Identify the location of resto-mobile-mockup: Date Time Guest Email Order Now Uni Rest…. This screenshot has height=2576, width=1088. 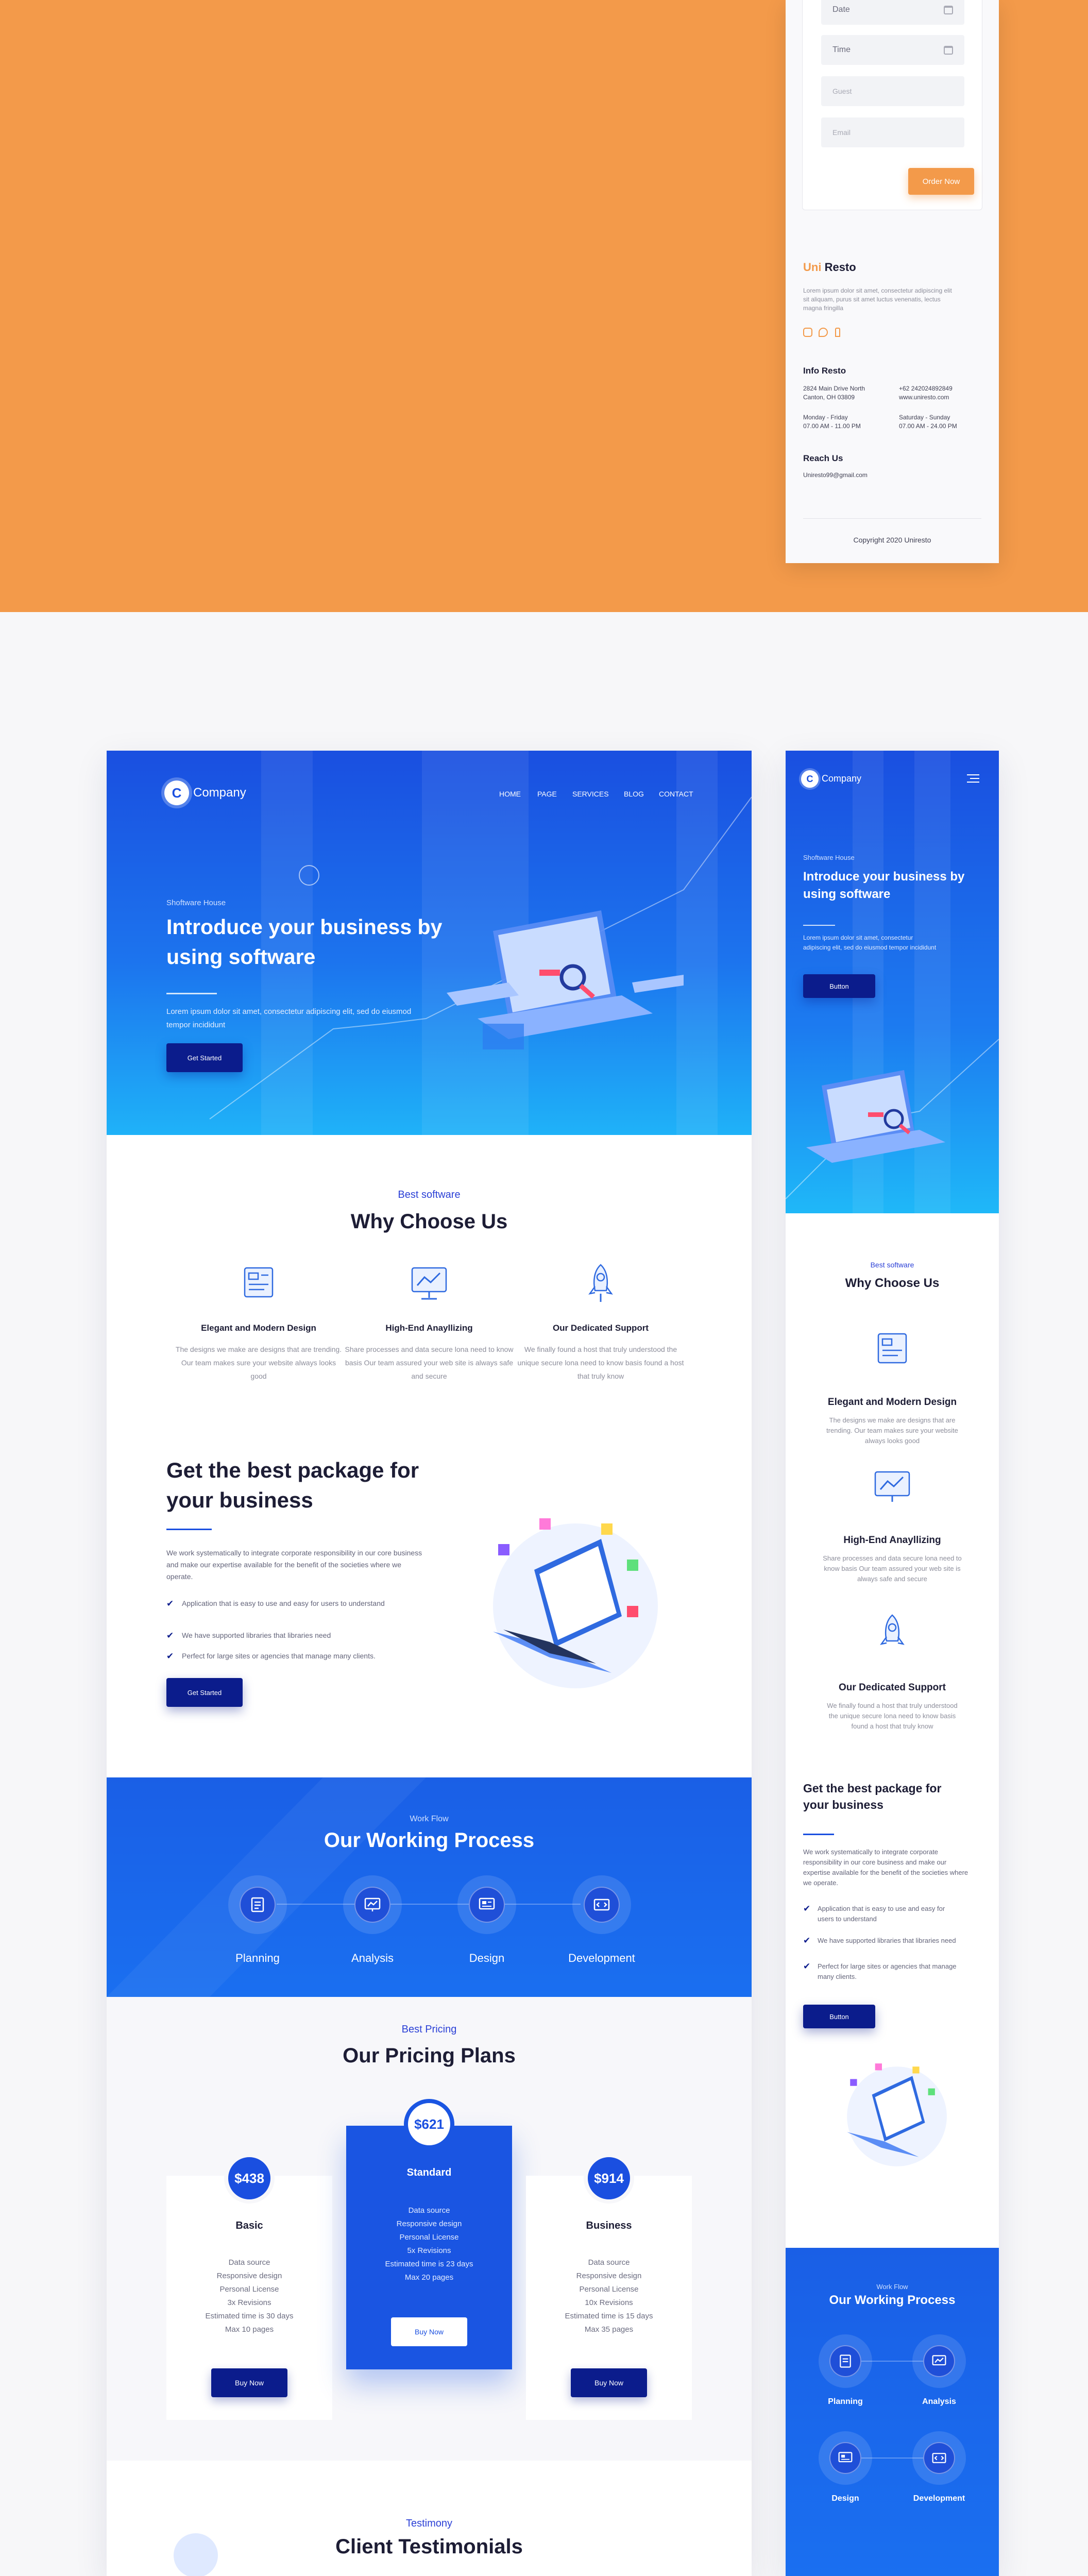
(892, 281).